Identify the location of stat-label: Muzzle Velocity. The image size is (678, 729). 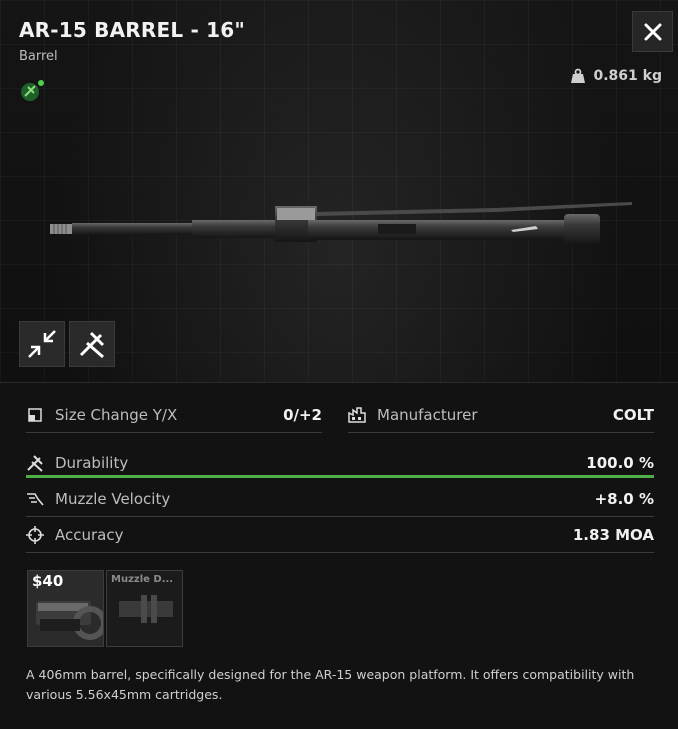
(113, 499).